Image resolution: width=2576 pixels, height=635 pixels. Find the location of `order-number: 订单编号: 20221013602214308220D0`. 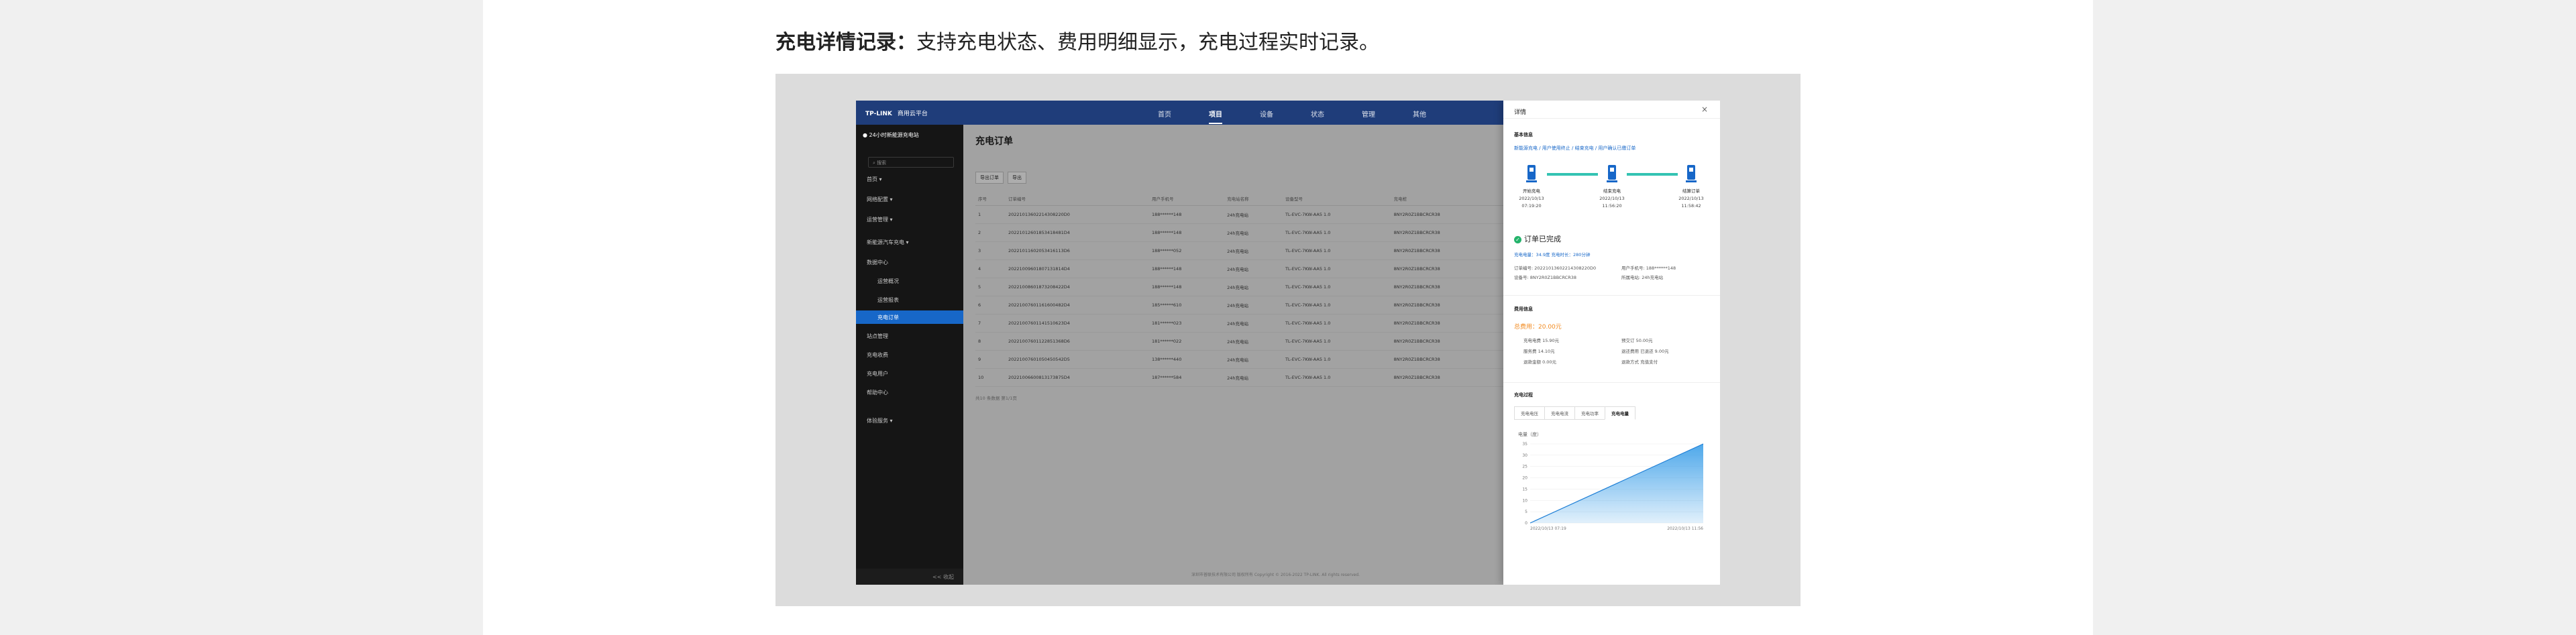

order-number: 订单编号: 20221013602214308220D0 is located at coordinates (1555, 267).